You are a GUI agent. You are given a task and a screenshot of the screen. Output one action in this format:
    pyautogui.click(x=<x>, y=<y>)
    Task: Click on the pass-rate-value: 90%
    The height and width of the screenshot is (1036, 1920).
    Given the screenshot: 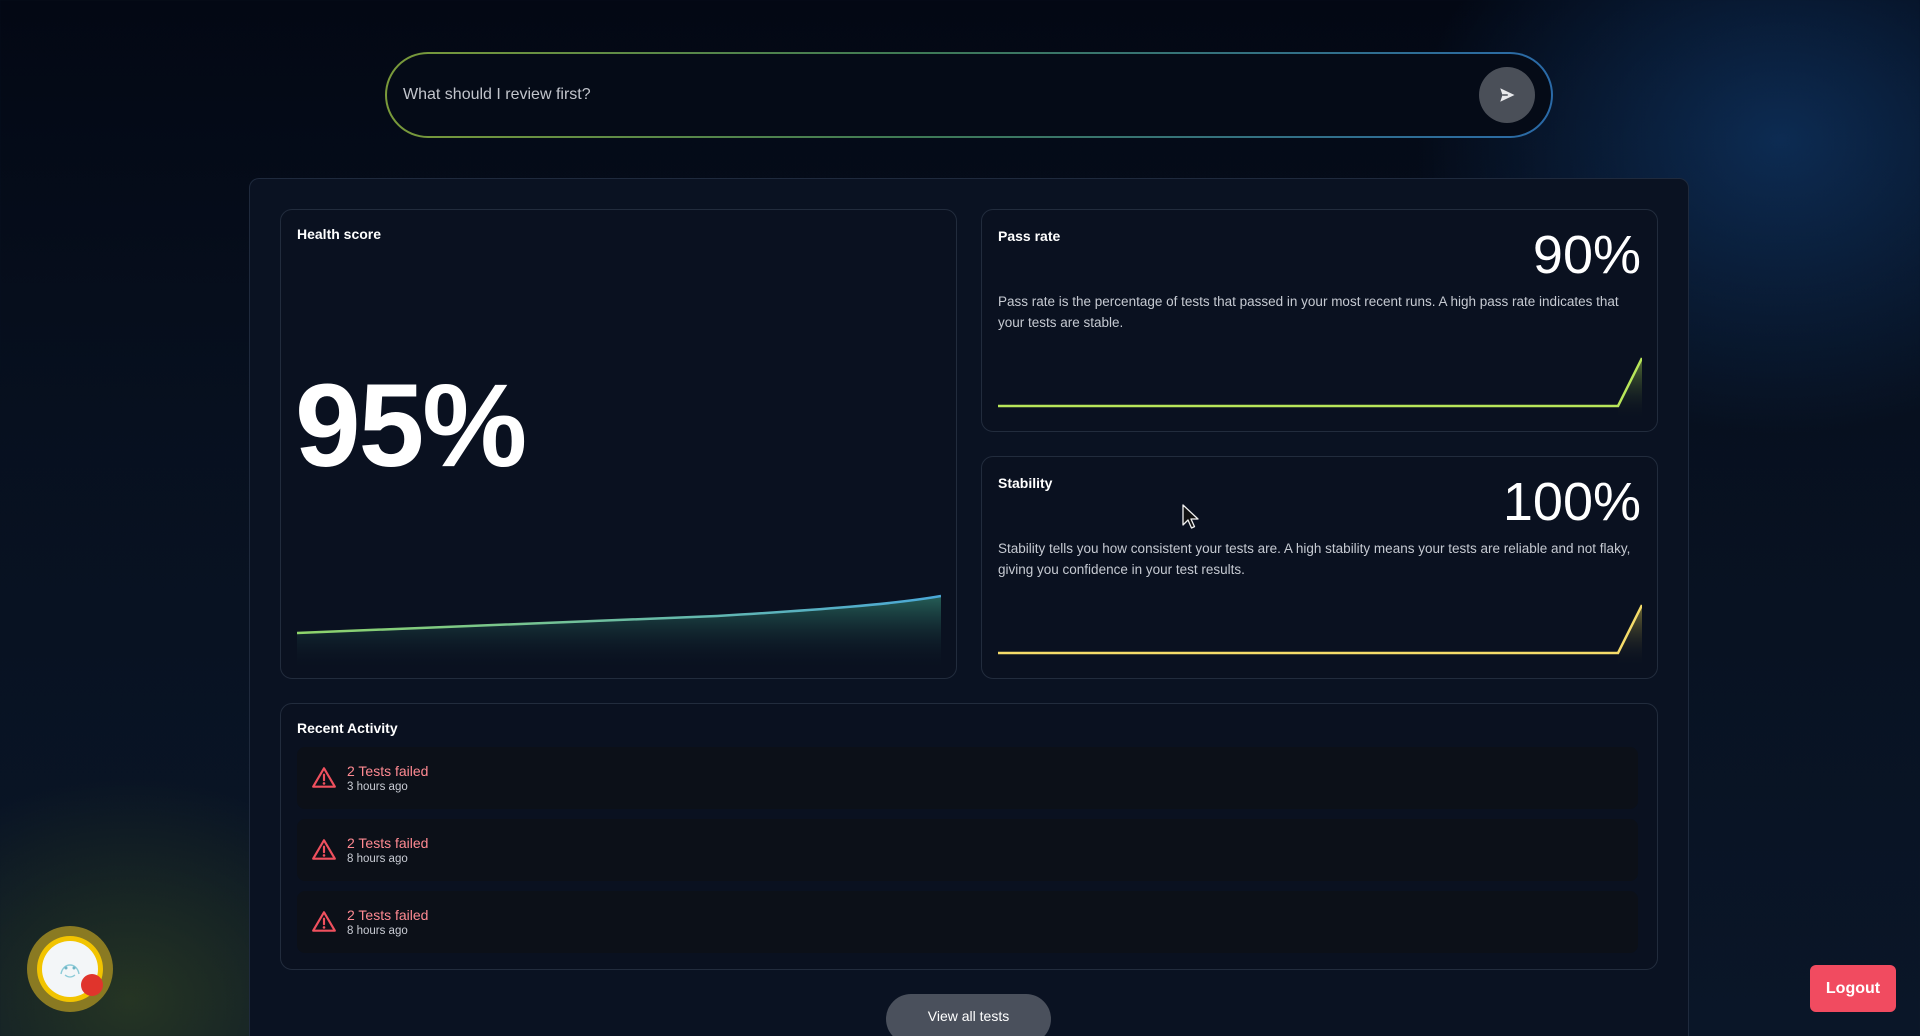 What is the action you would take?
    pyautogui.click(x=1586, y=255)
    